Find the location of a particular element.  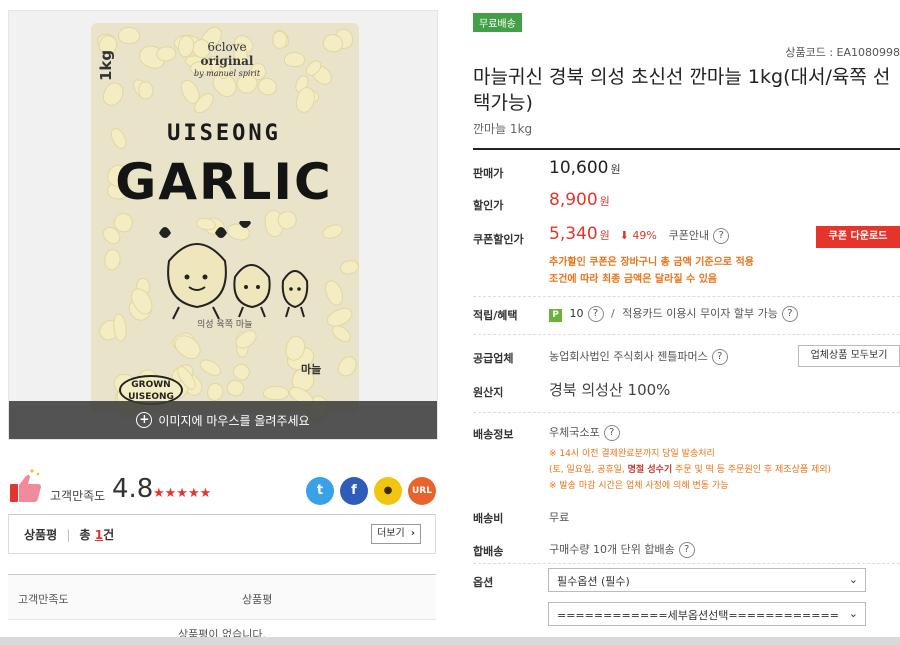

bundle-shipping-label: 합배송 is located at coordinates (488, 551).